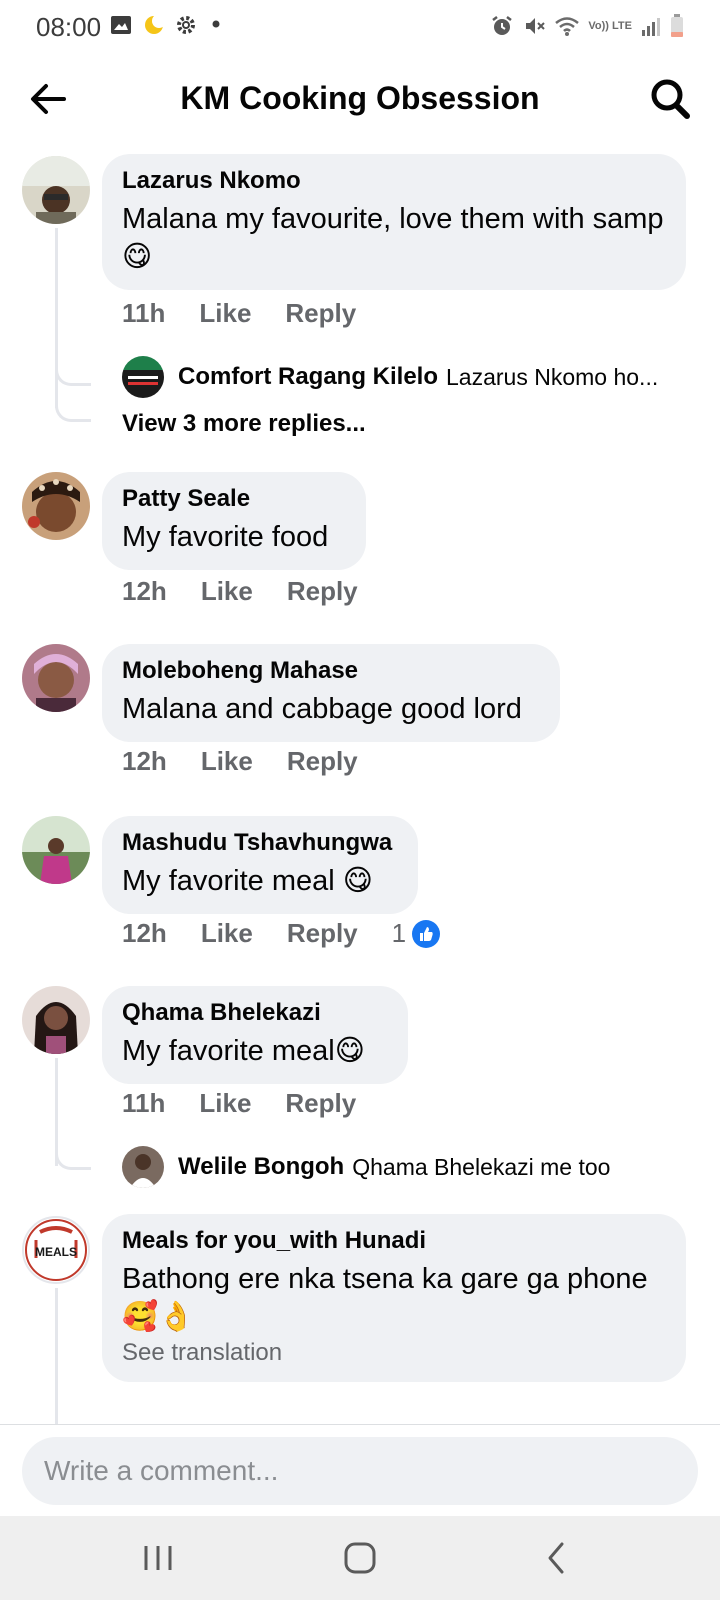 This screenshot has height=1600, width=720. I want to click on image-icon, so click(121, 25).